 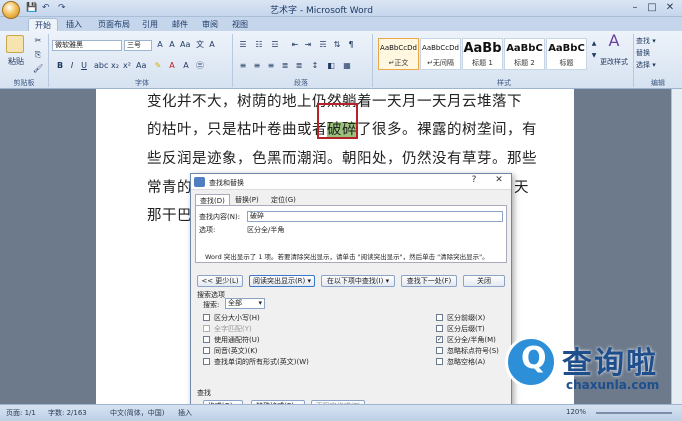 What do you see at coordinates (566, 54) in the screenshot?
I see `style-title: AaBbC 标题` at bounding box center [566, 54].